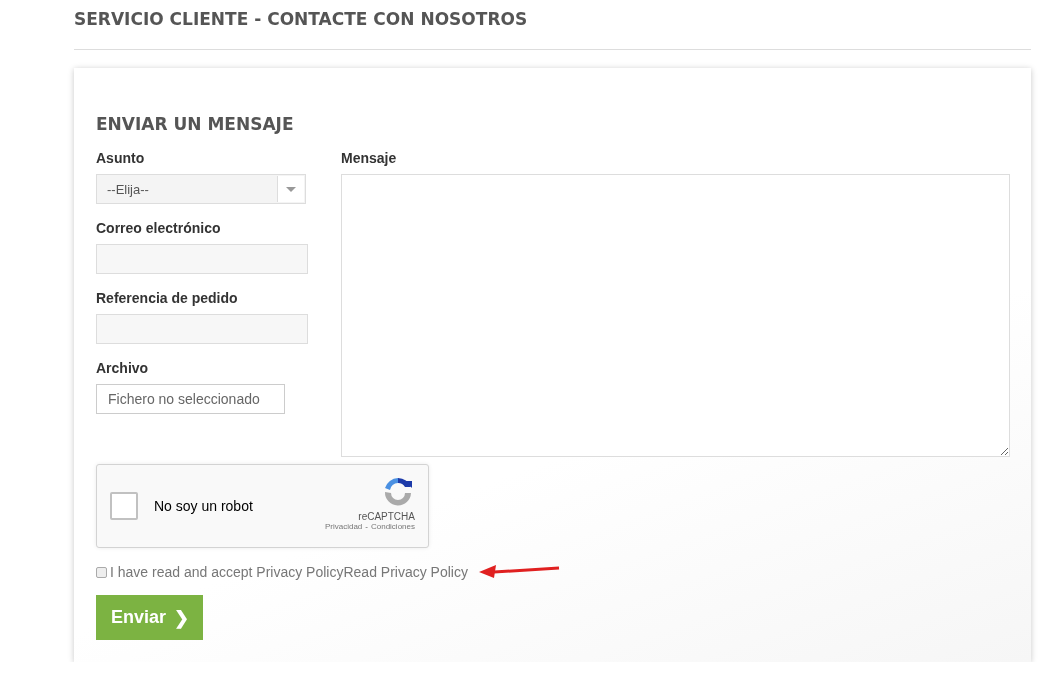  Describe the element at coordinates (290, 189) in the screenshot. I see `caret-icon` at that location.